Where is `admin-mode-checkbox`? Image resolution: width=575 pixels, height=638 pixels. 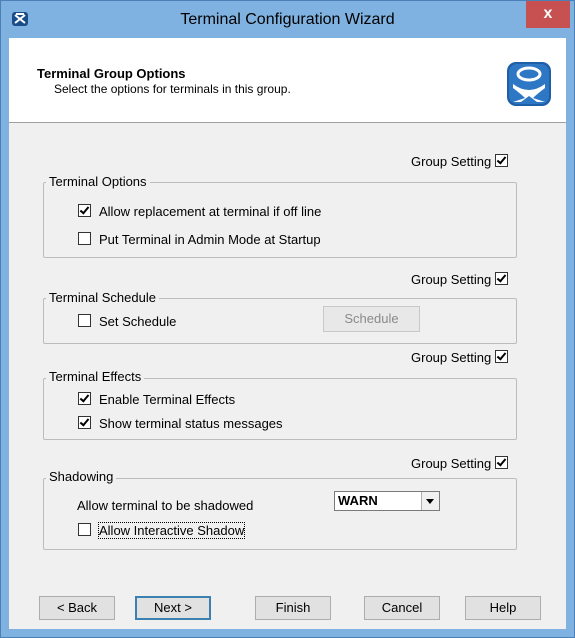
admin-mode-checkbox is located at coordinates (84, 238).